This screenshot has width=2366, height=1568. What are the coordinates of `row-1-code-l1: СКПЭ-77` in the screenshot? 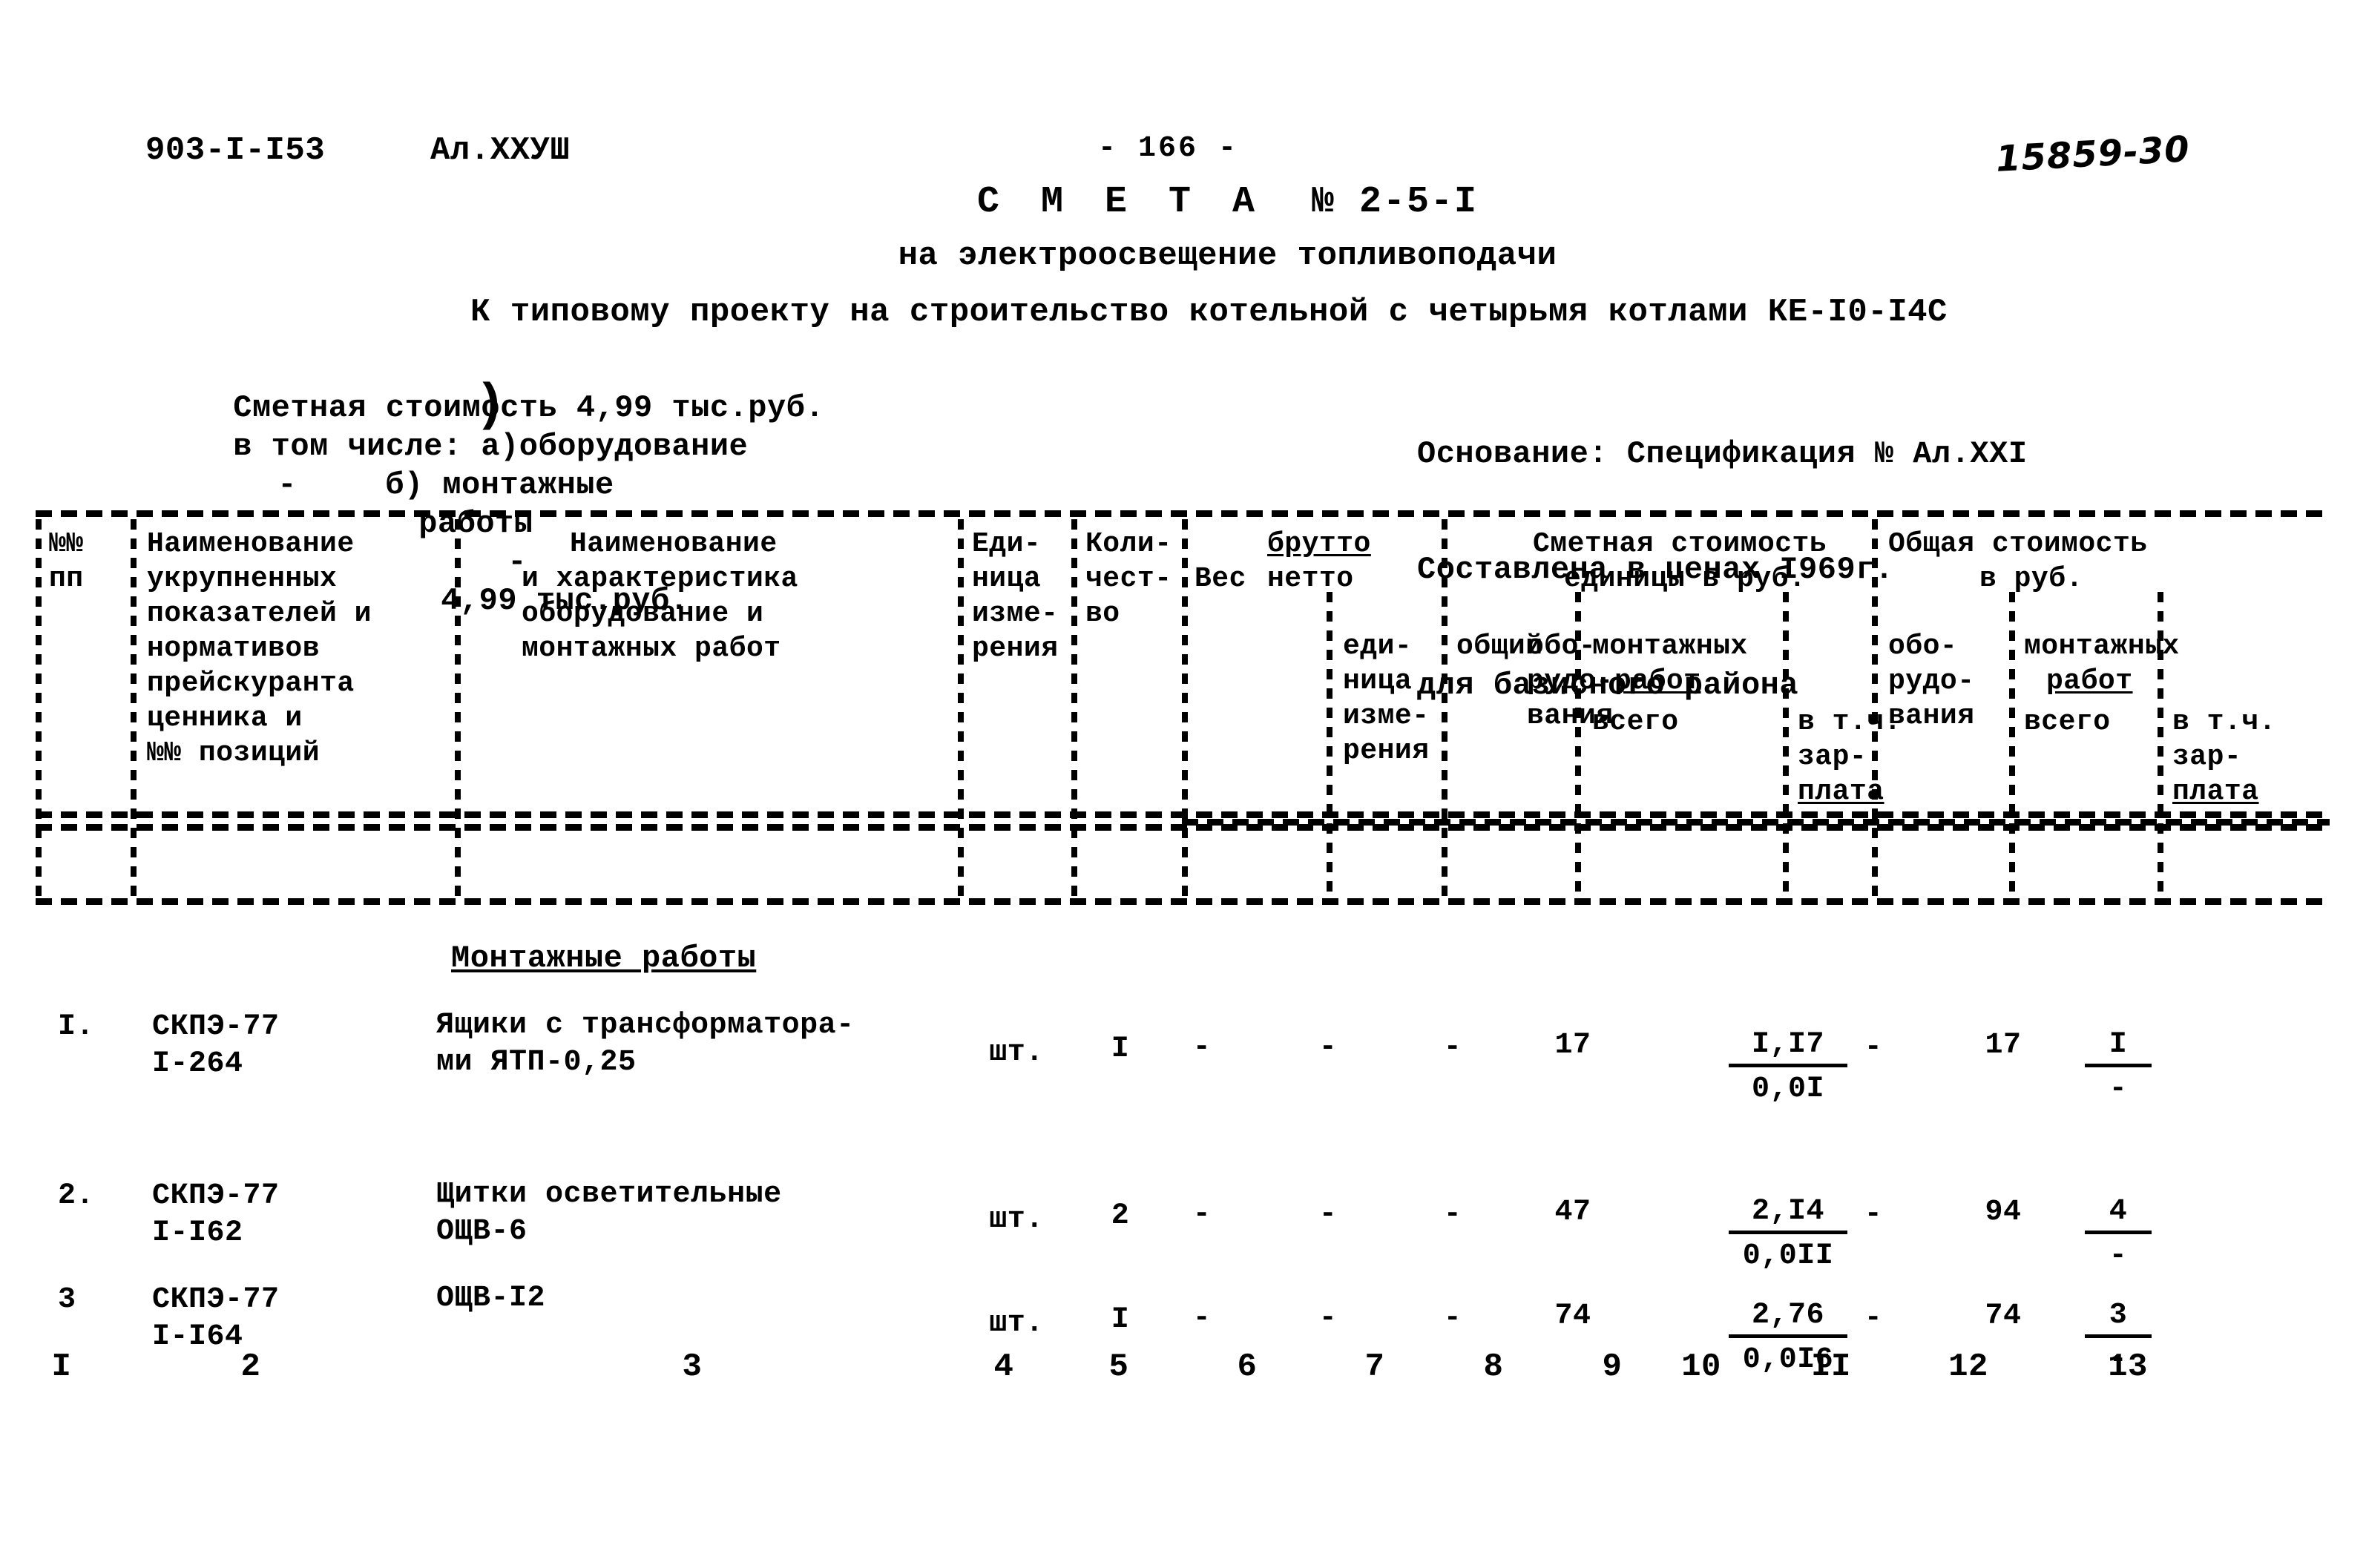 It's located at (216, 1027).